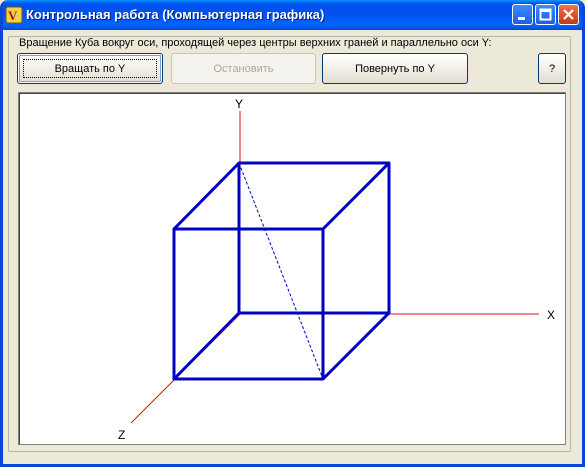 The width and height of the screenshot is (585, 467). I want to click on help-button-label: ?, so click(552, 68).